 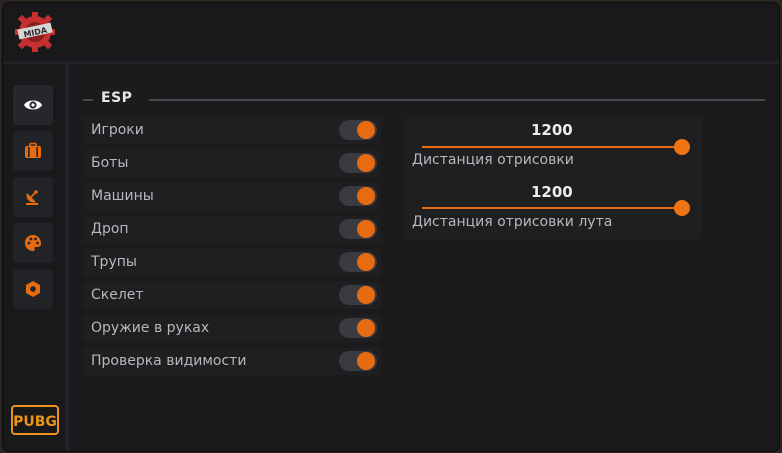 I want to click on sidebar-item-radar, so click(x=33, y=197).